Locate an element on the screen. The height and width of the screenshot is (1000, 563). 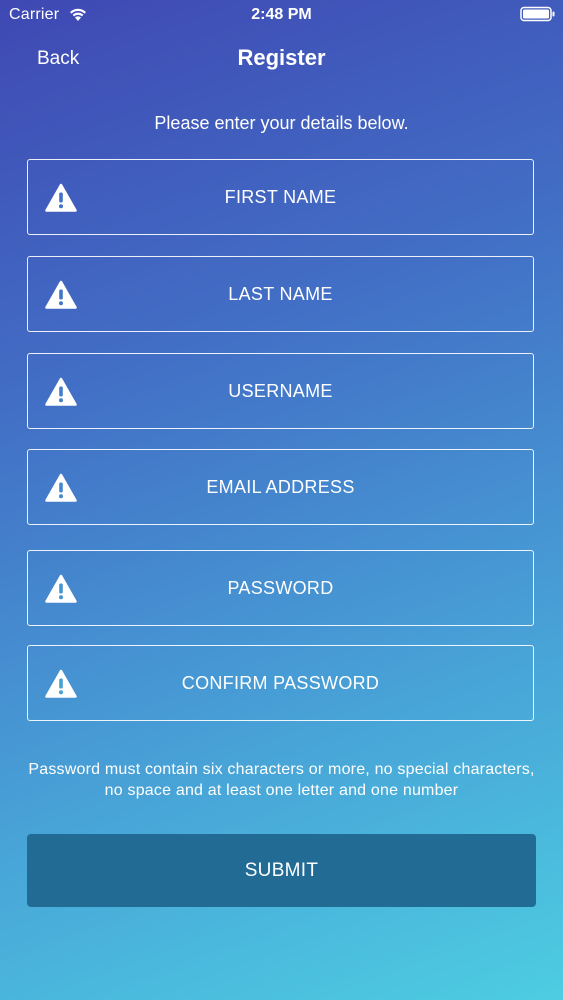
first-name-placeholder: FIRST NAME is located at coordinates (280, 196).